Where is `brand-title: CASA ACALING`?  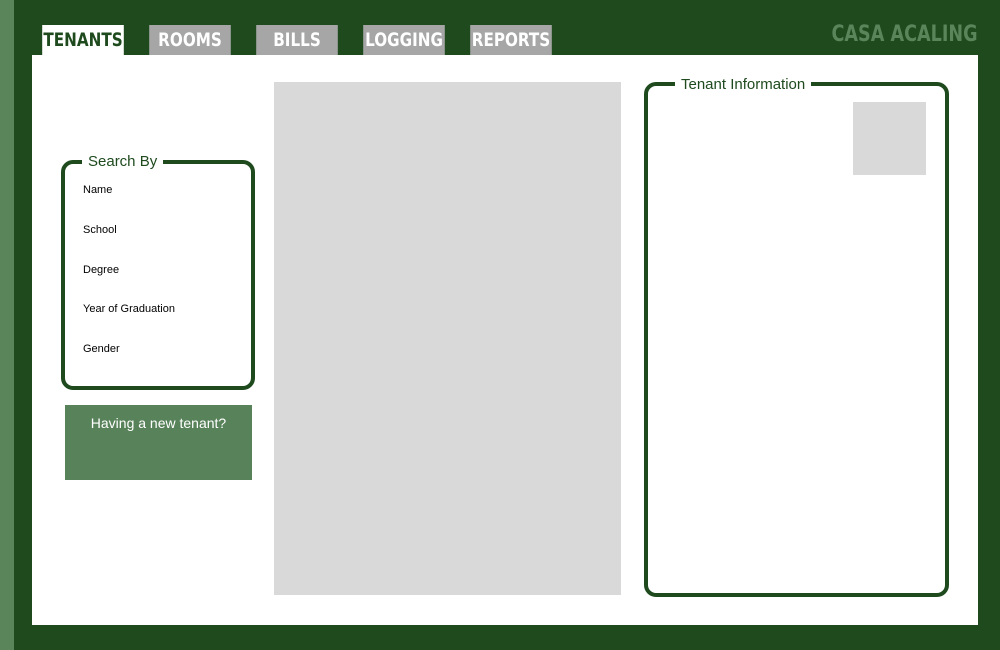 brand-title: CASA ACALING is located at coordinates (904, 34).